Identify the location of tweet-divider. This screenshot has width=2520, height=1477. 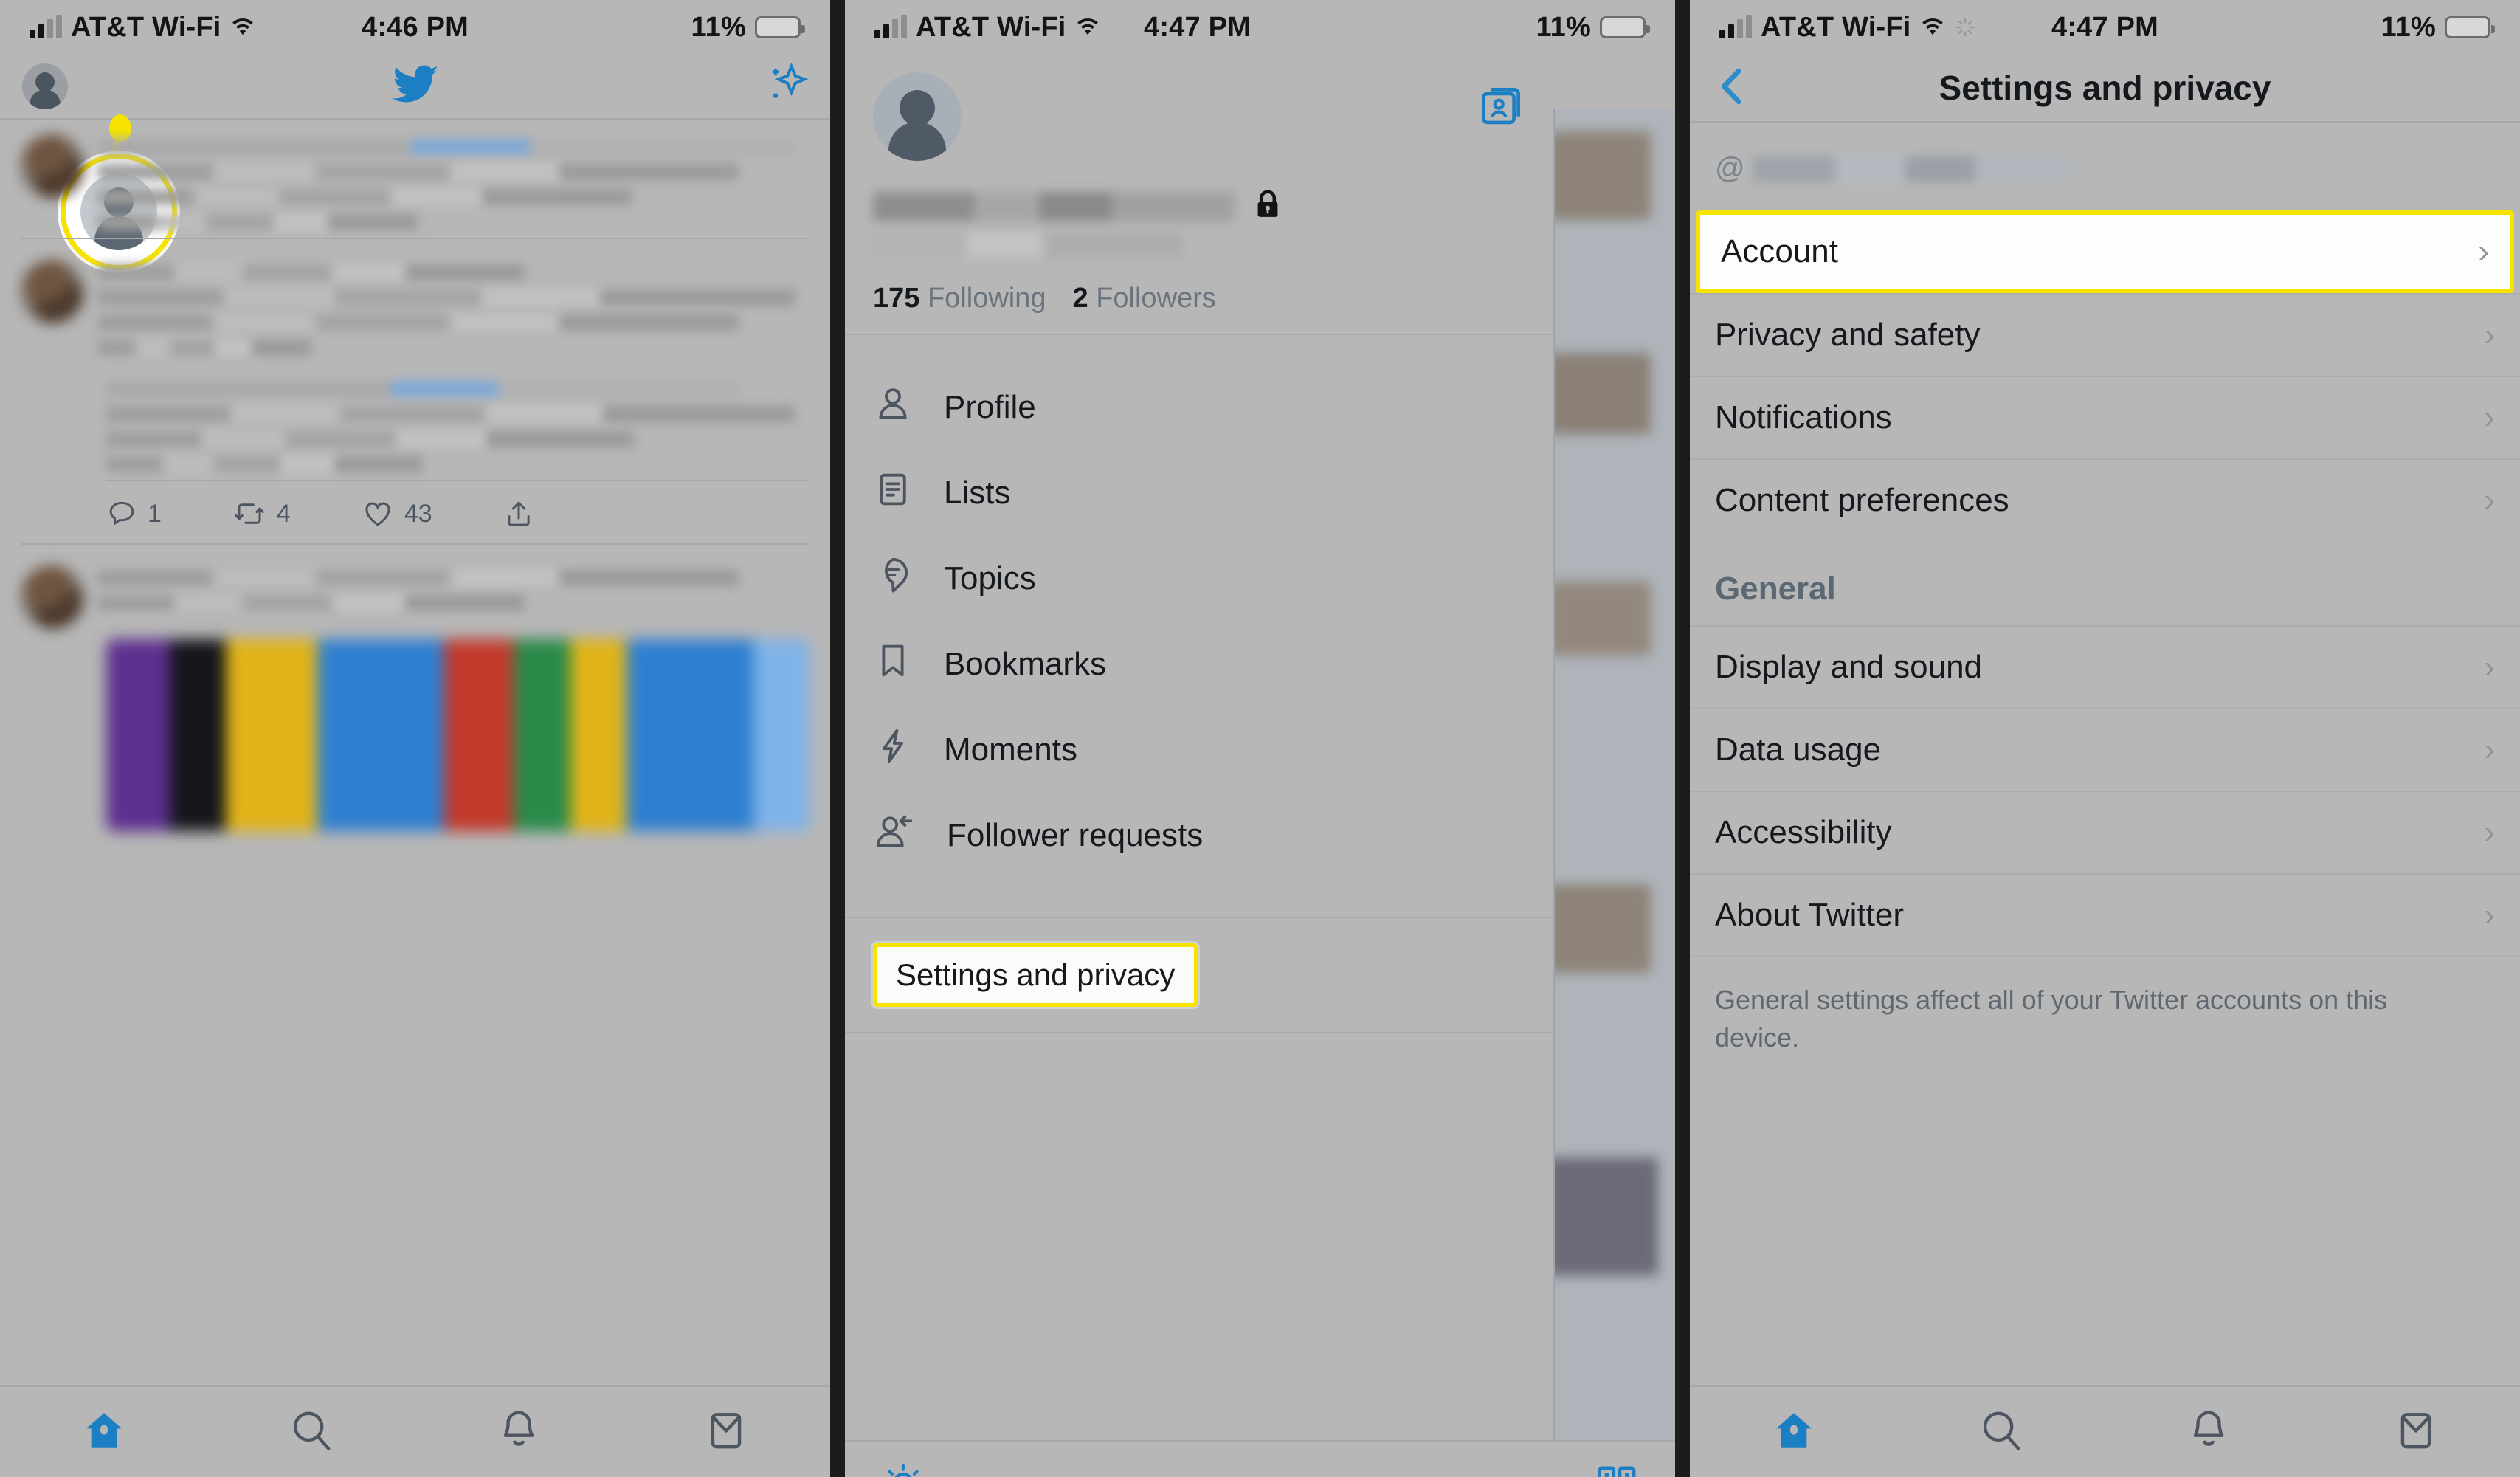
(415, 238).